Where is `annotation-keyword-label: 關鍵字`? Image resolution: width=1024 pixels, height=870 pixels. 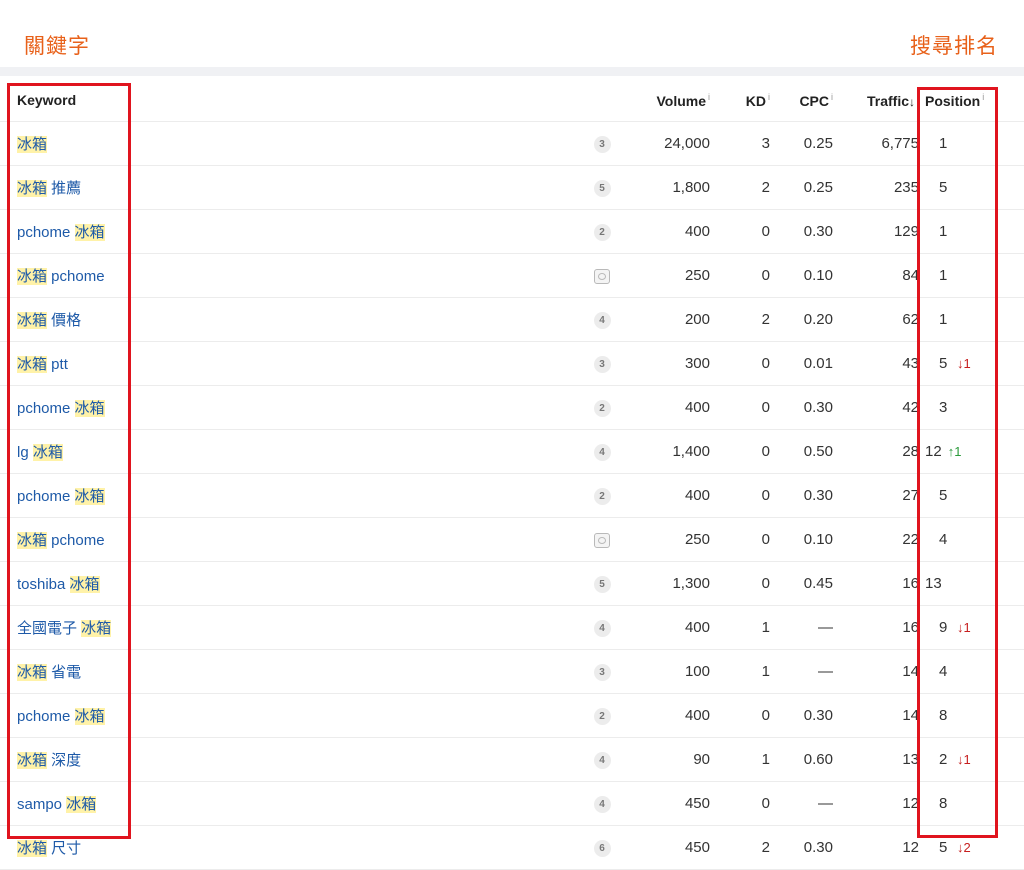 annotation-keyword-label: 關鍵字 is located at coordinates (57, 46).